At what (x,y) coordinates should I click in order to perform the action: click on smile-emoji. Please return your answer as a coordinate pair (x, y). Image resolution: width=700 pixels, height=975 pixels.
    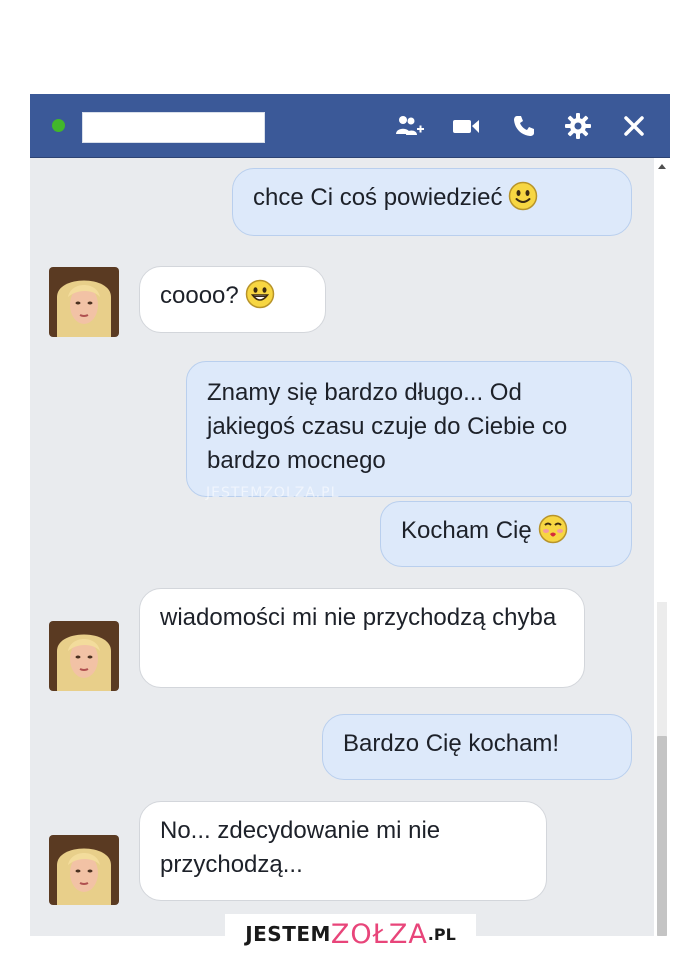
    Looking at the image, I should click on (523, 196).